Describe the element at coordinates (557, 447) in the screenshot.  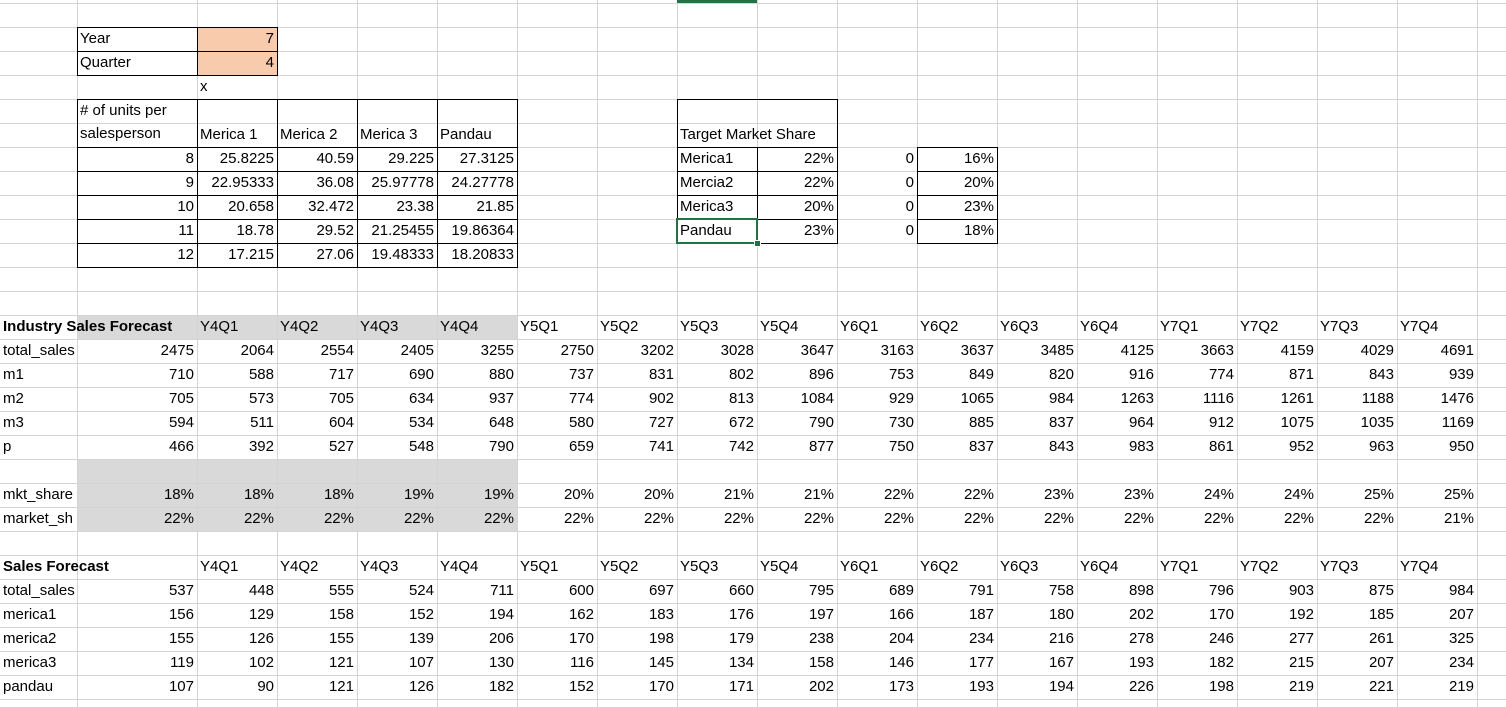
I see `industry-value: 659` at that location.